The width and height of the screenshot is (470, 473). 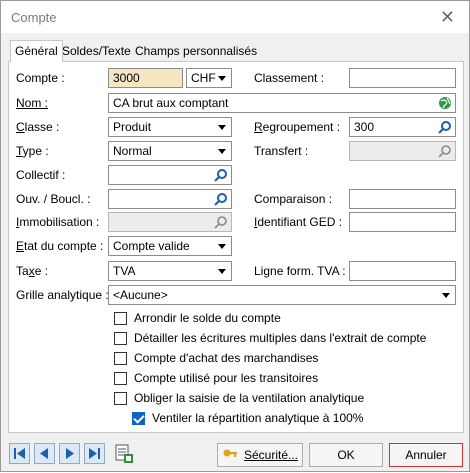 What do you see at coordinates (402, 199) in the screenshot?
I see `comparaison-field` at bounding box center [402, 199].